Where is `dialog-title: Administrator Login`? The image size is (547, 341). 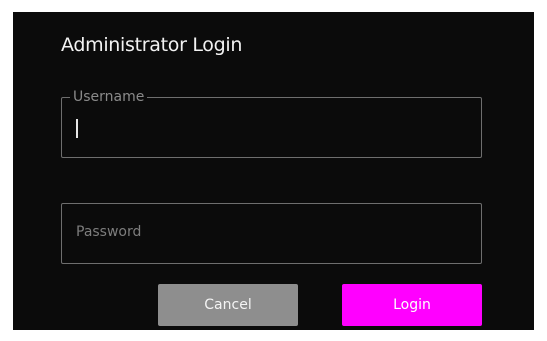 dialog-title: Administrator Login is located at coordinates (152, 45).